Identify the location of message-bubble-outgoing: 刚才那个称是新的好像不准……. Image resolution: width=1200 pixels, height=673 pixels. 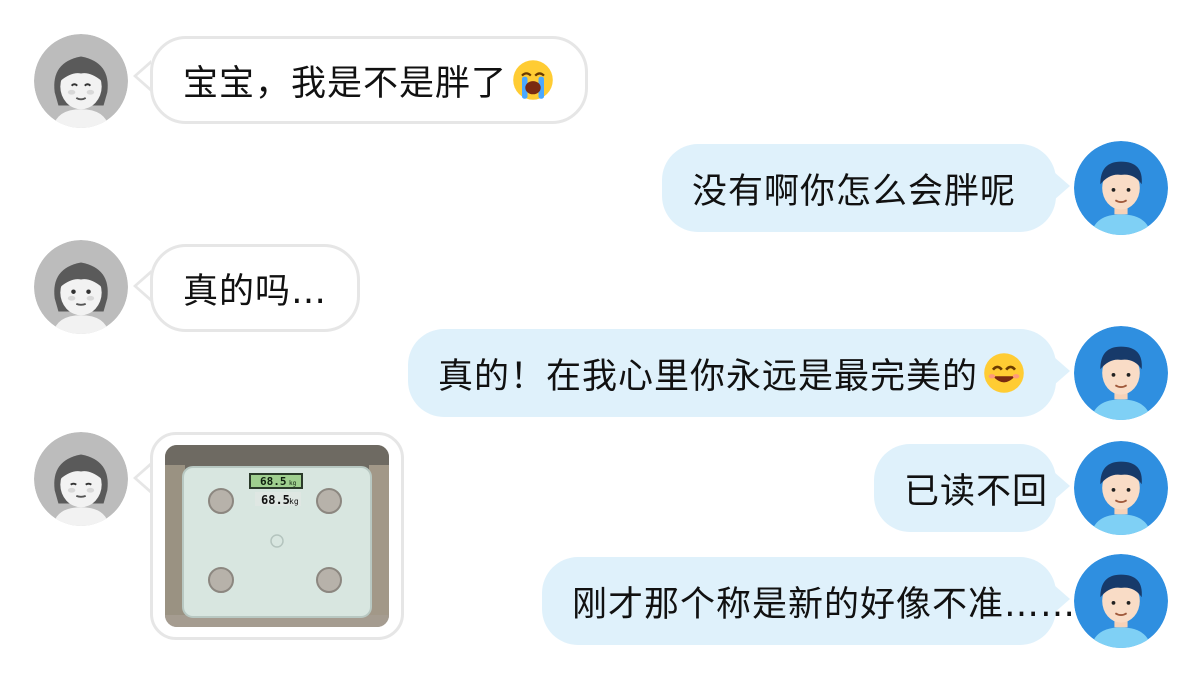
(808, 601).